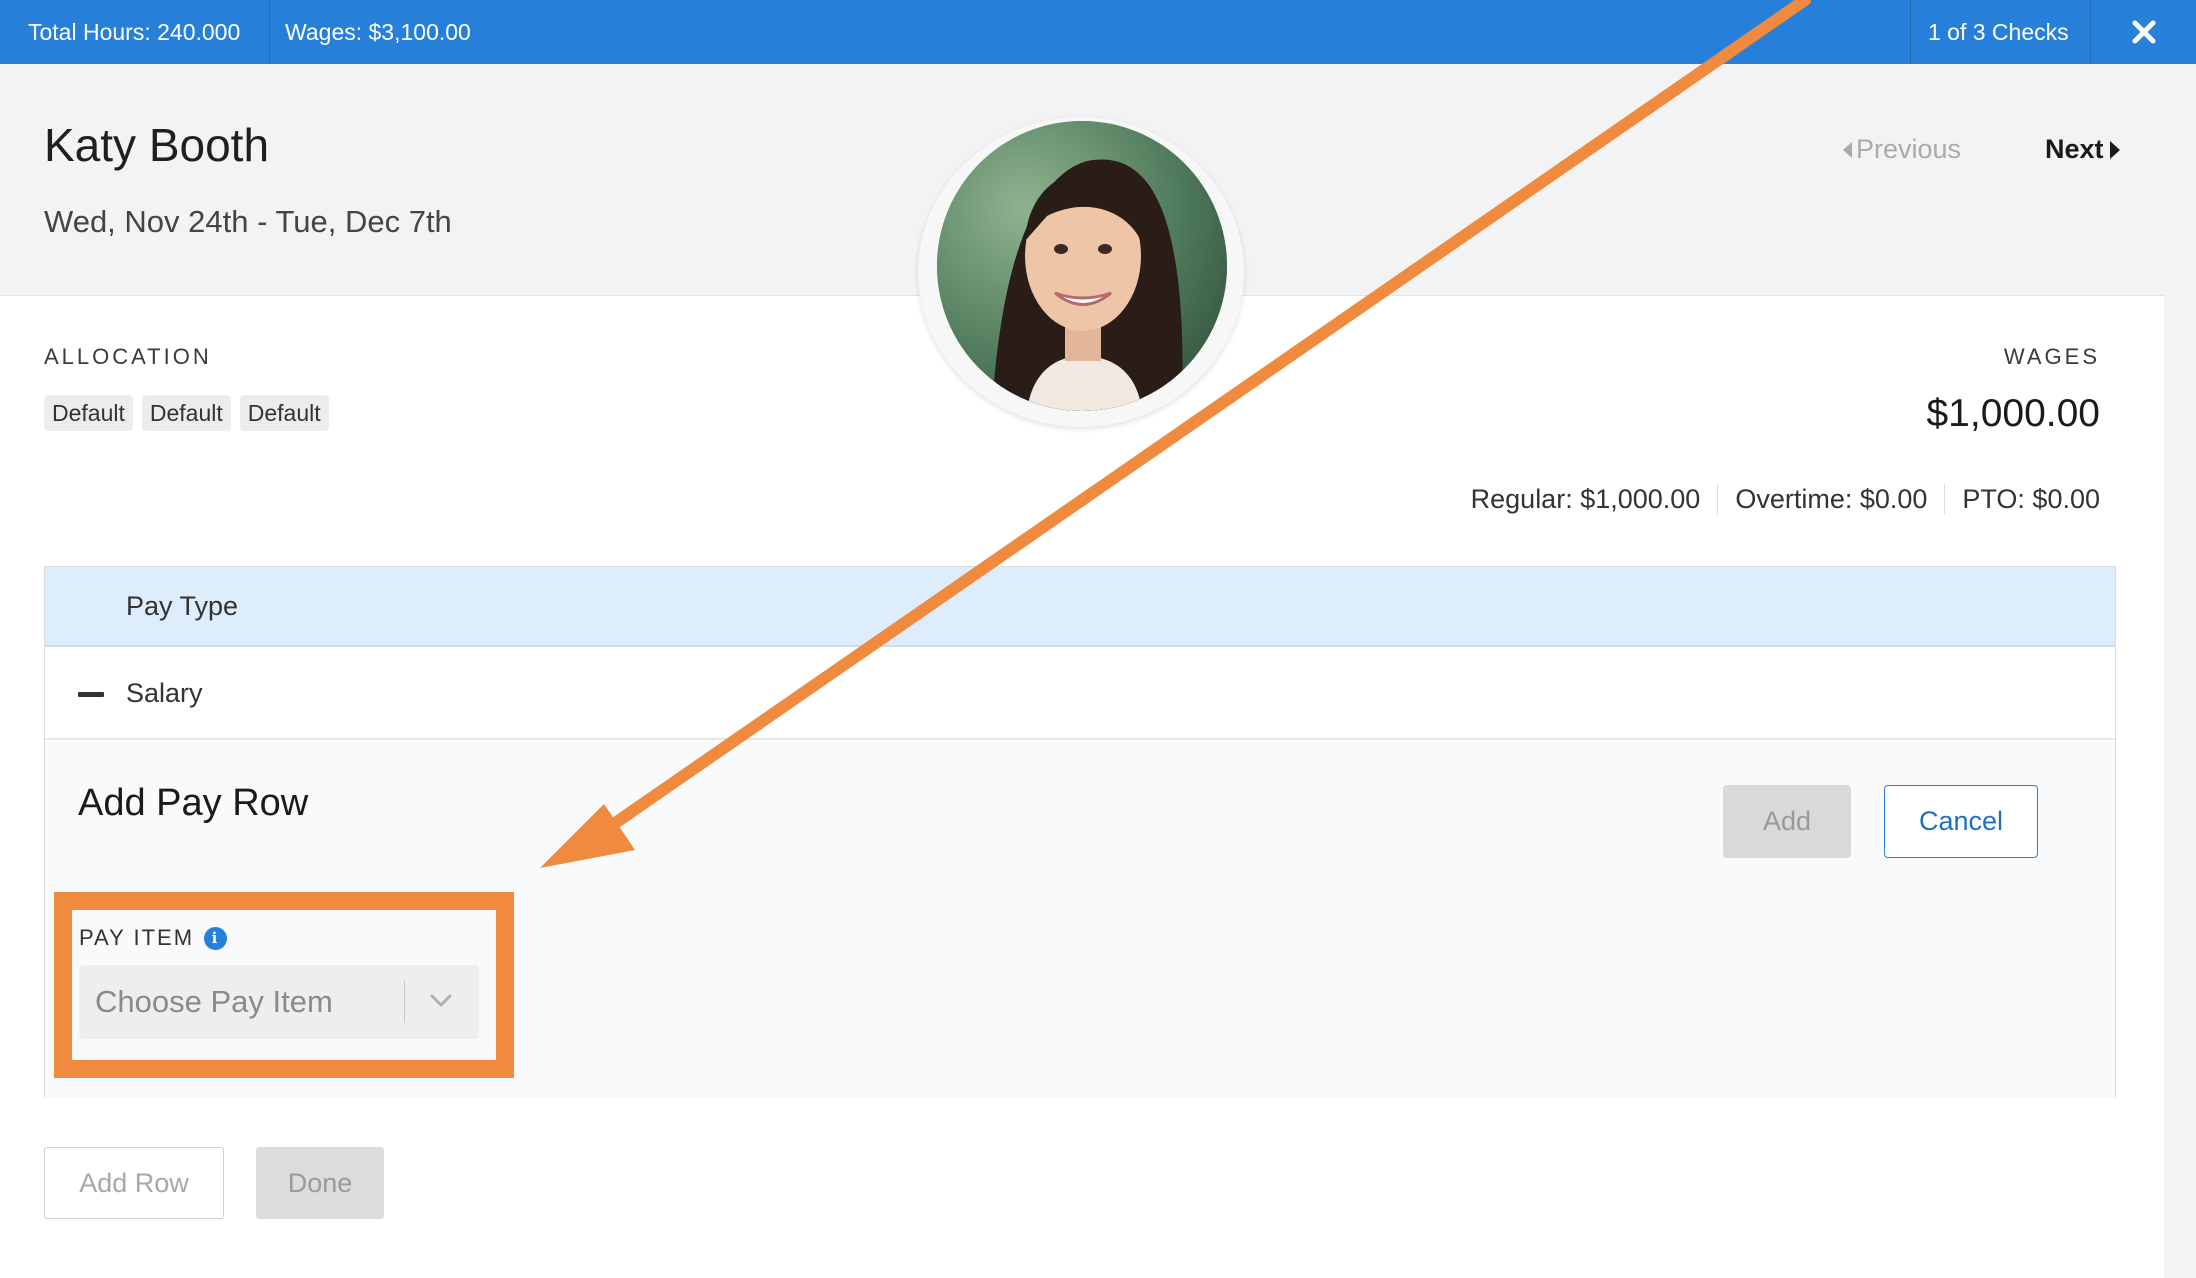  What do you see at coordinates (1787, 821) in the screenshot?
I see `add-button: Add` at bounding box center [1787, 821].